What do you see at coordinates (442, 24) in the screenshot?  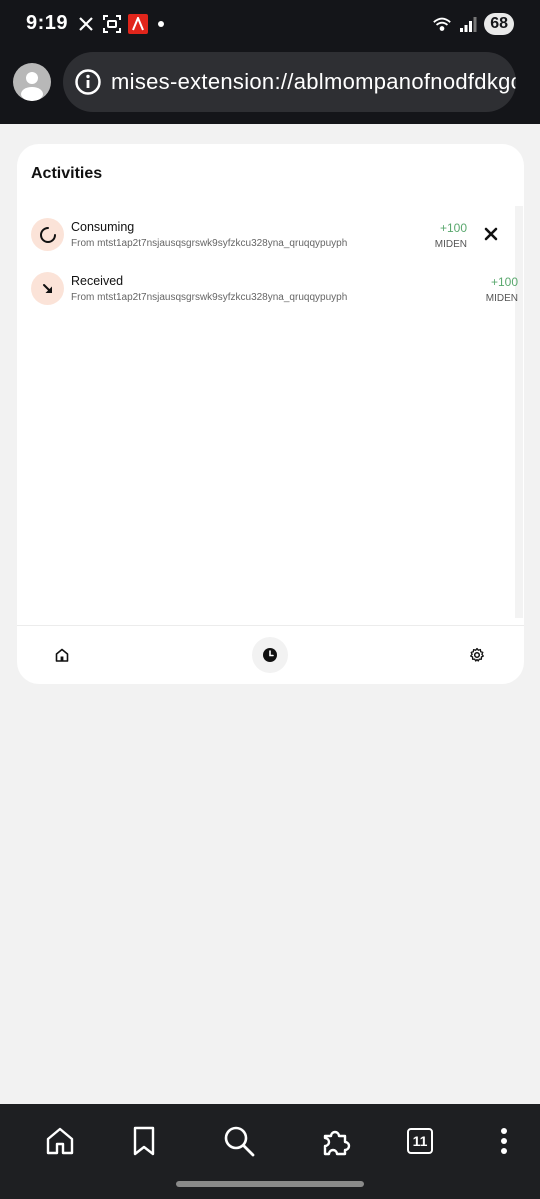 I see `wifi-icon` at bounding box center [442, 24].